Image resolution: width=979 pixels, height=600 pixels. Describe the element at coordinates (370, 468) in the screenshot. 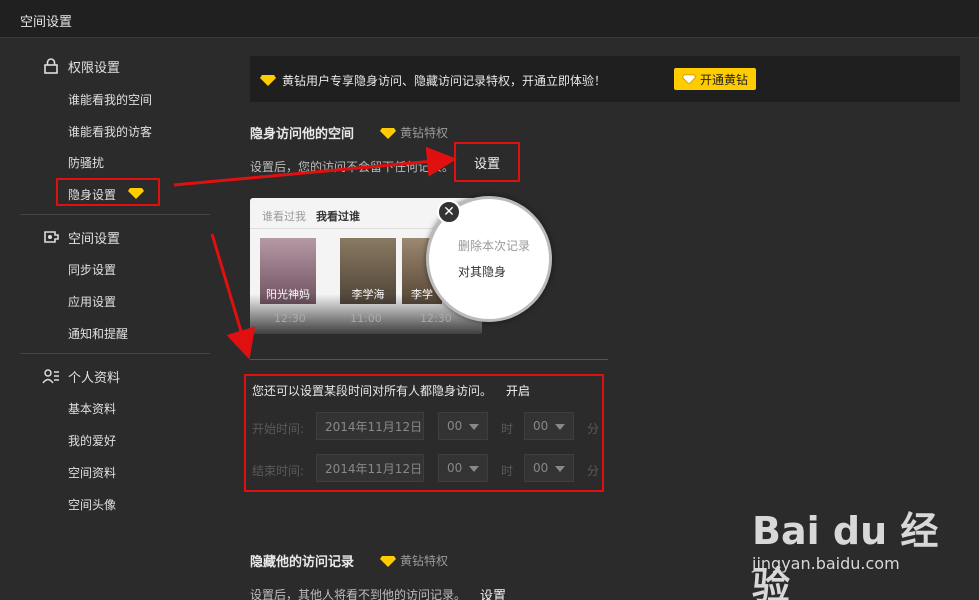

I see `end-date-field: 2014年11月12日` at that location.